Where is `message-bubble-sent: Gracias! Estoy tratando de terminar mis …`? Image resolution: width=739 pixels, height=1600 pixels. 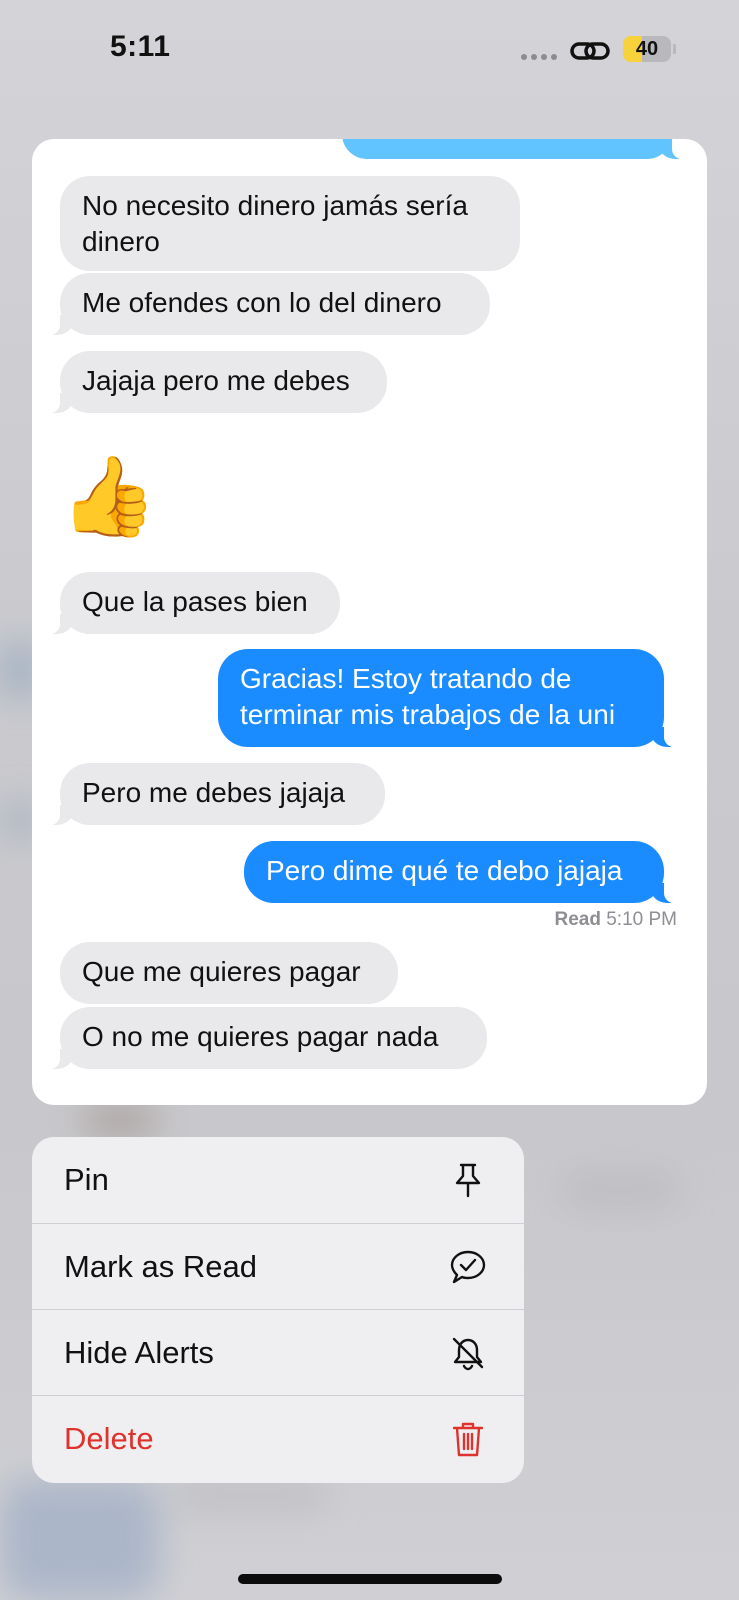 message-bubble-sent: Gracias! Estoy tratando de terminar mis … is located at coordinates (448, 698).